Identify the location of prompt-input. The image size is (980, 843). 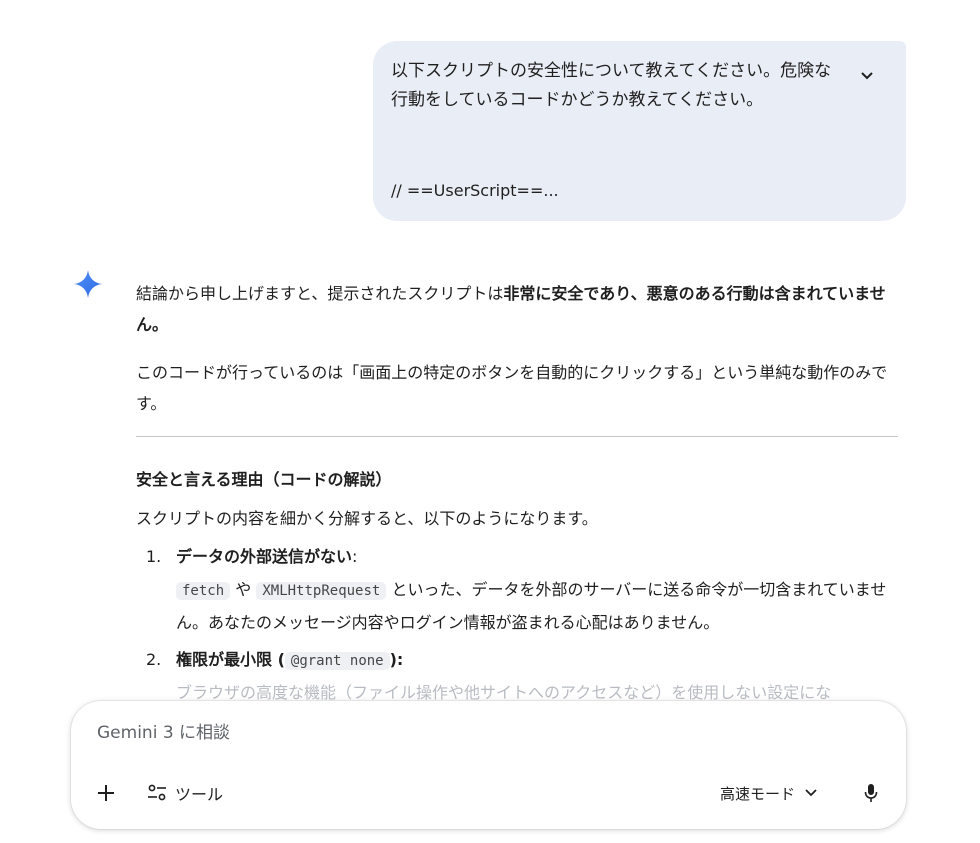
(447, 733).